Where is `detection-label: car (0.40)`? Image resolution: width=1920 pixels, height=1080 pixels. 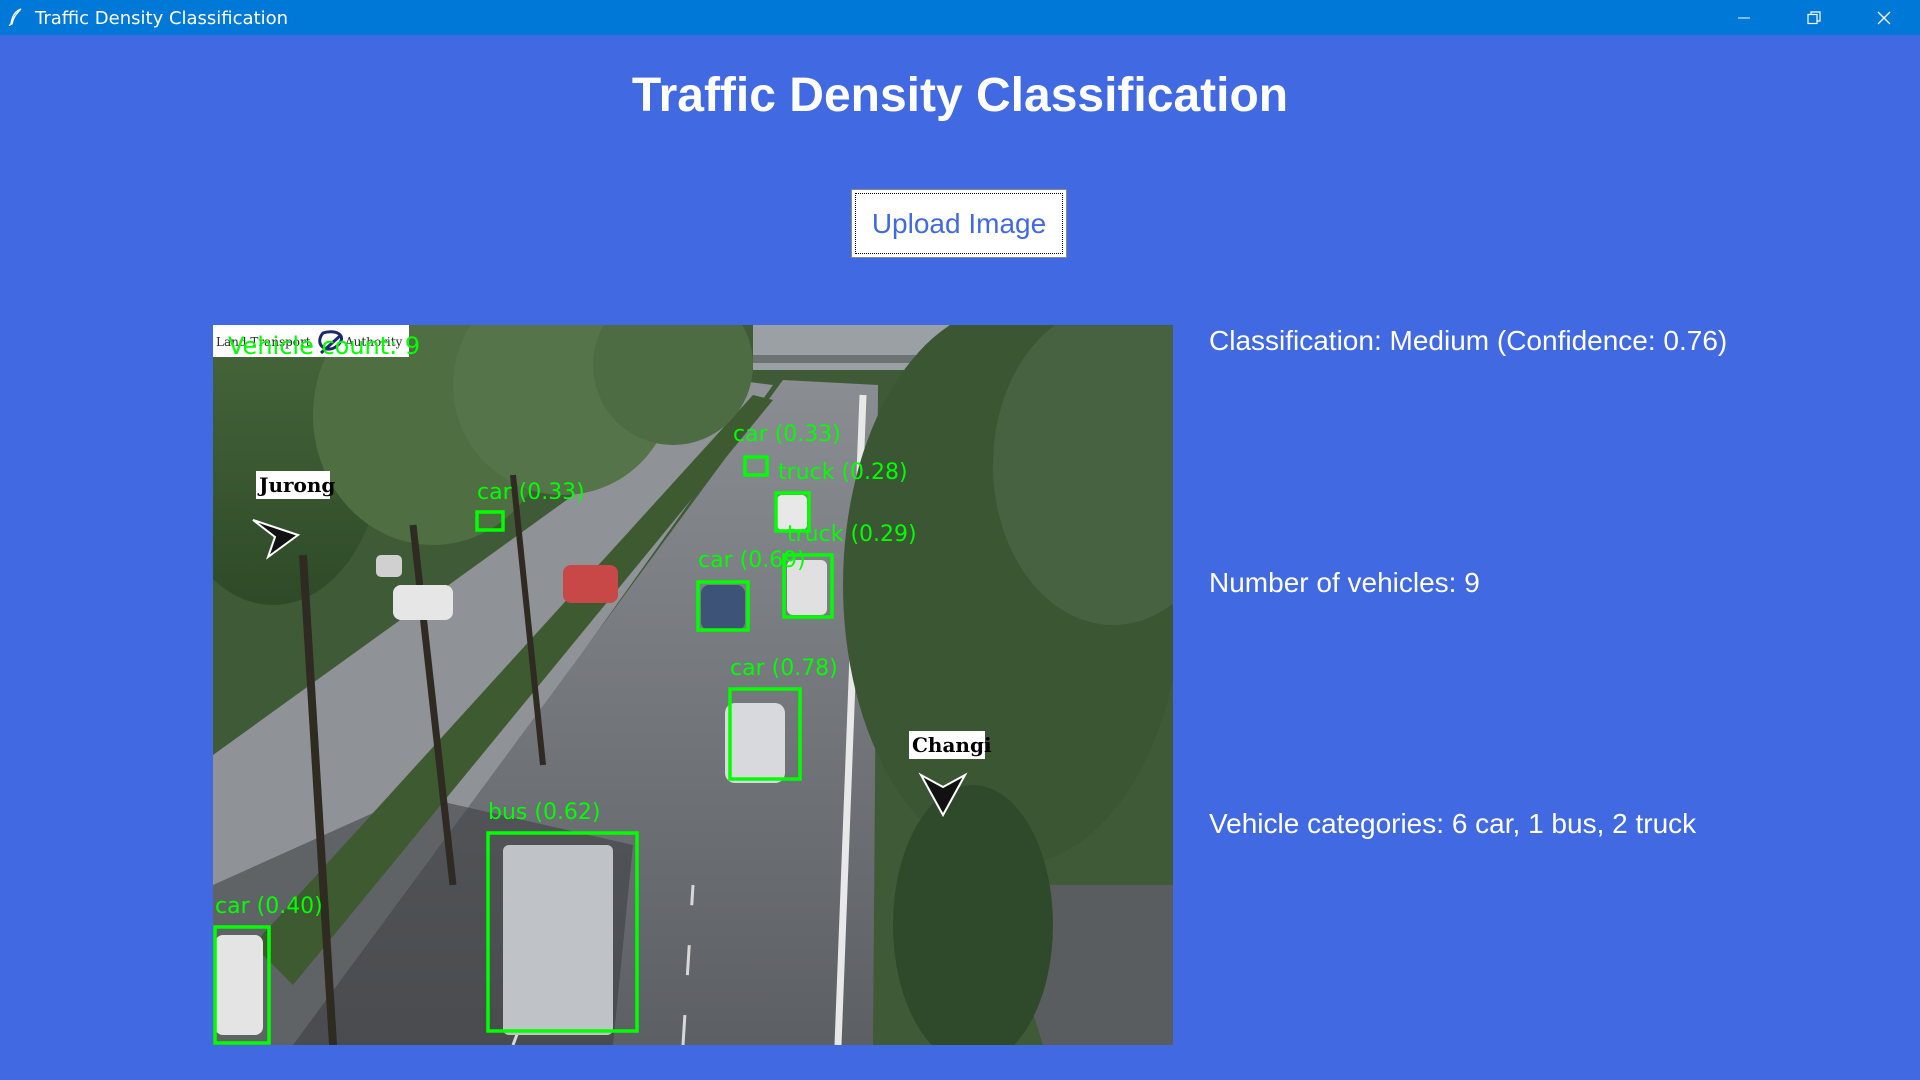 detection-label: car (0.40) is located at coordinates (269, 906).